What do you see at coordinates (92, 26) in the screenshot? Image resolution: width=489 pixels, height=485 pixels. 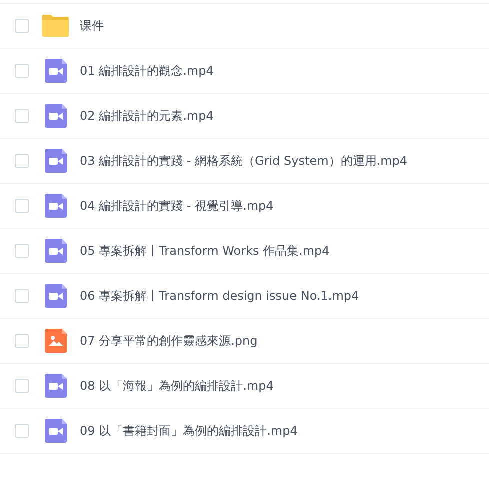 I see `file-name: 课件` at bounding box center [92, 26].